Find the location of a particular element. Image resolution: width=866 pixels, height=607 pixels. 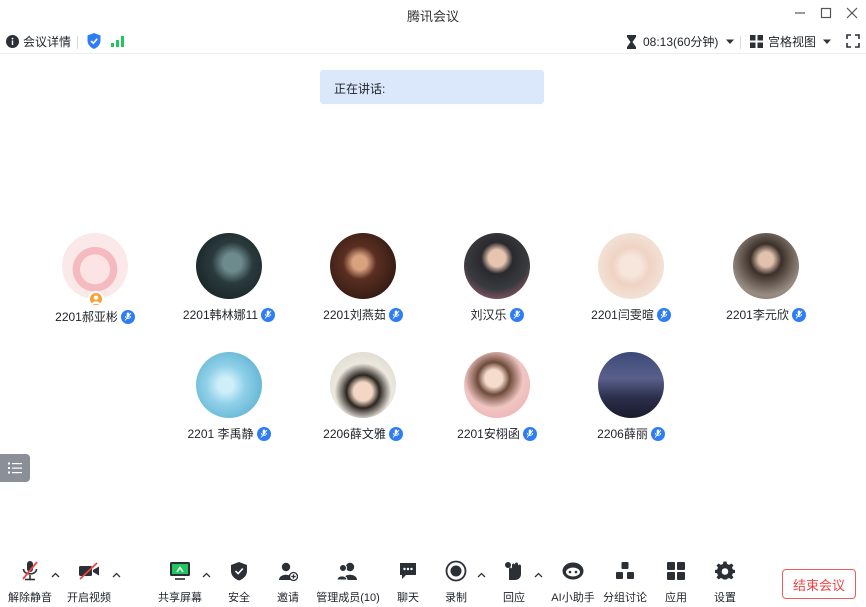

participant-name: 刘汉乐 is located at coordinates (488, 315).